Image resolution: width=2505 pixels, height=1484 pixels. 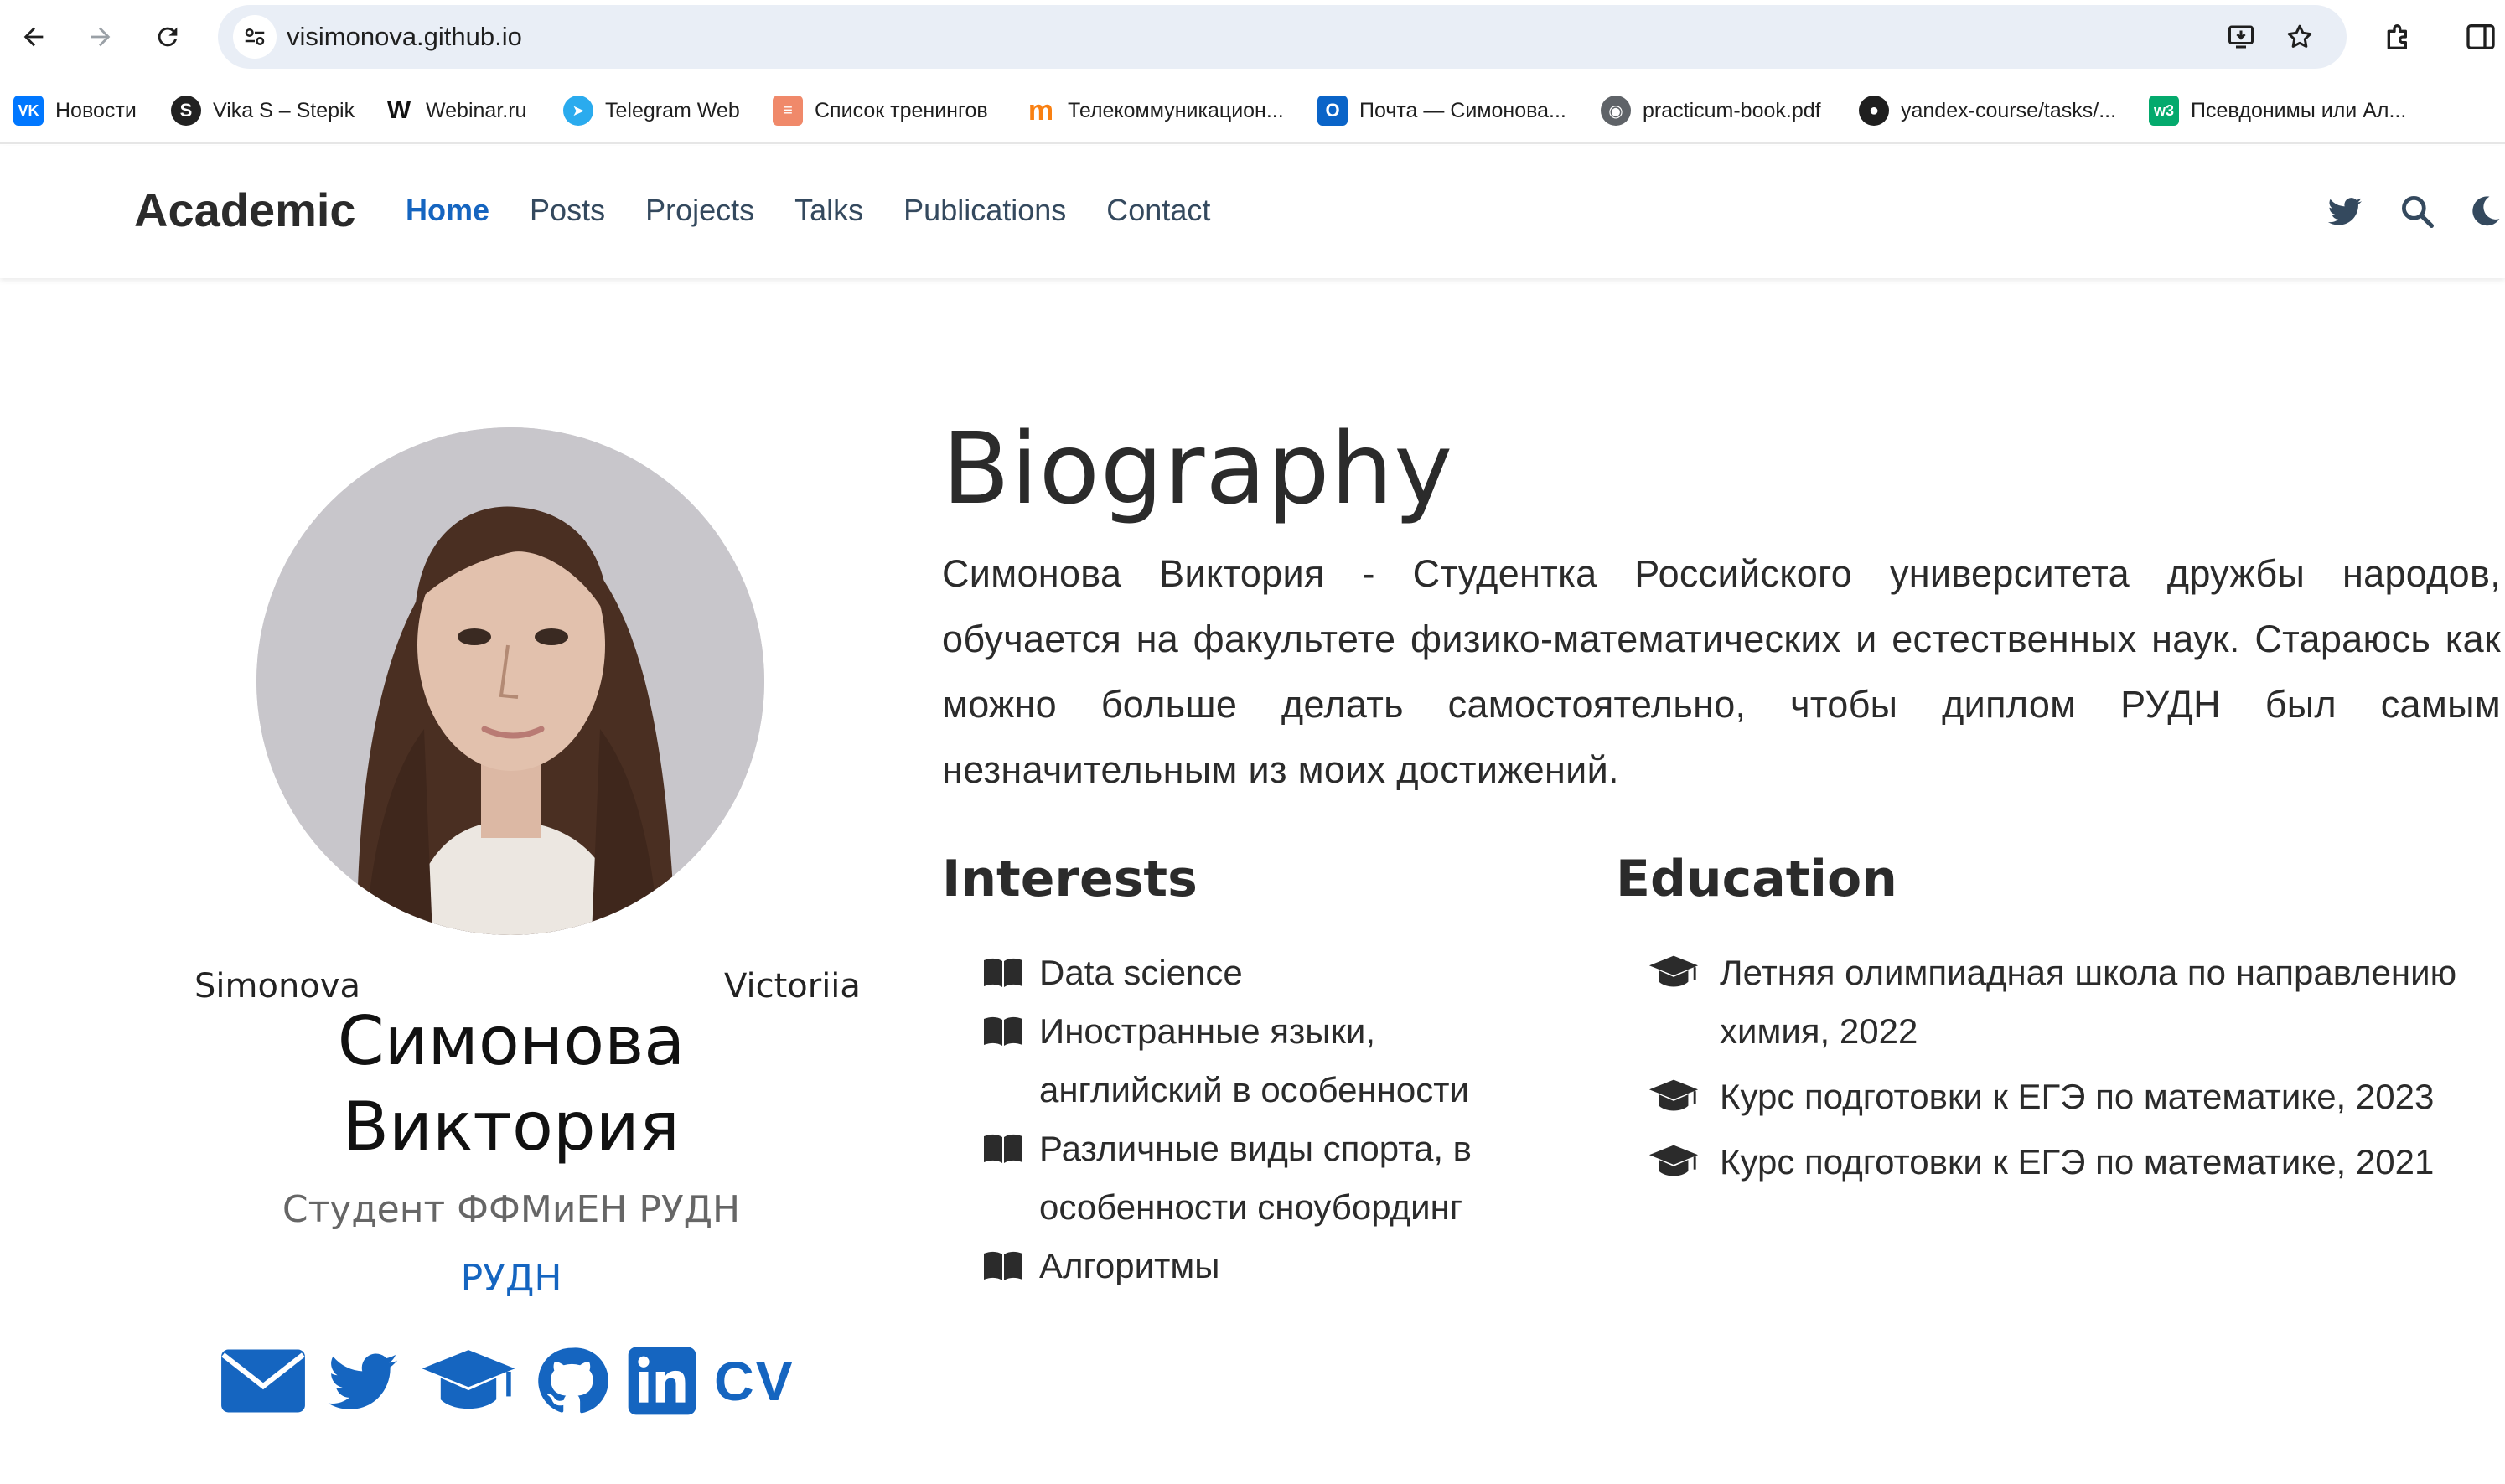 I want to click on url-text: visimonova.github.io, so click(x=404, y=37).